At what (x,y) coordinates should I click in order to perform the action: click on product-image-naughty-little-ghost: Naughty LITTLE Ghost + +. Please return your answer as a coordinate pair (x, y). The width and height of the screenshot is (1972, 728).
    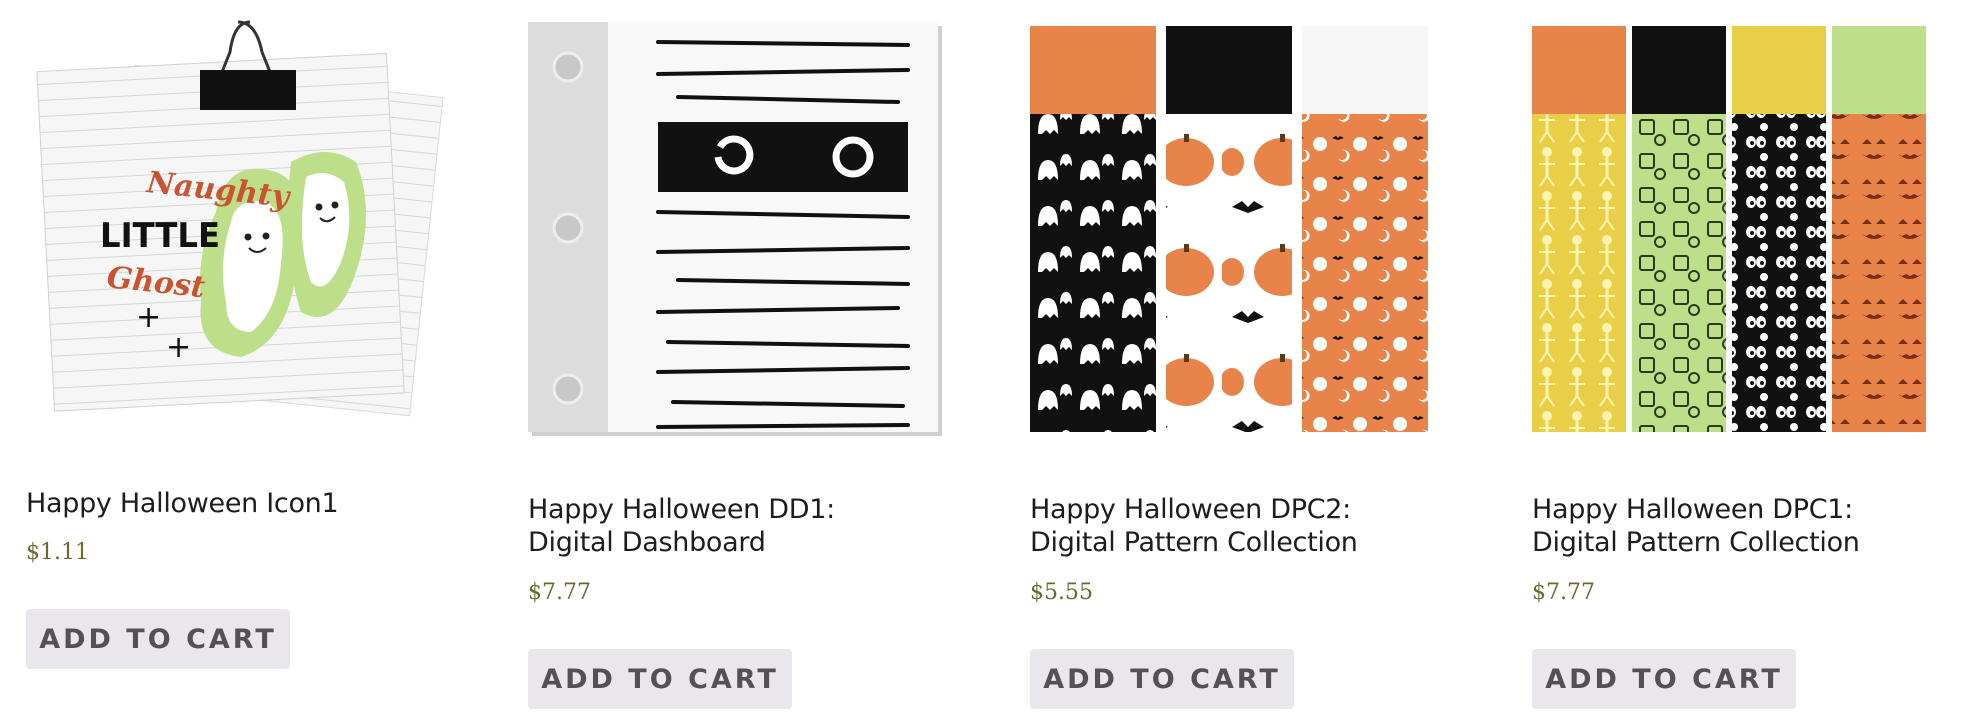
    Looking at the image, I should click on (240, 218).